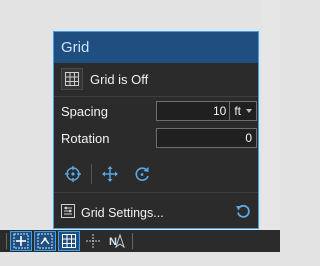 The width and height of the screenshot is (320, 266). I want to click on rotation-value: 0, so click(250, 138).